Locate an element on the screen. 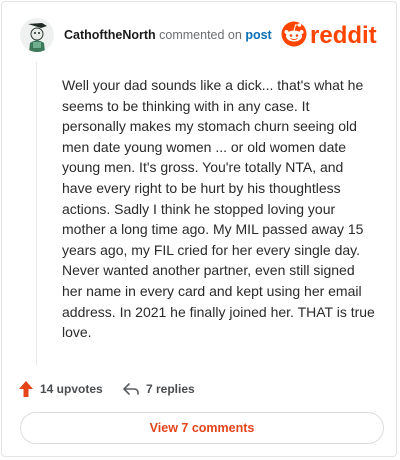  upvote-button: 14 upvotes is located at coordinates (60, 389).